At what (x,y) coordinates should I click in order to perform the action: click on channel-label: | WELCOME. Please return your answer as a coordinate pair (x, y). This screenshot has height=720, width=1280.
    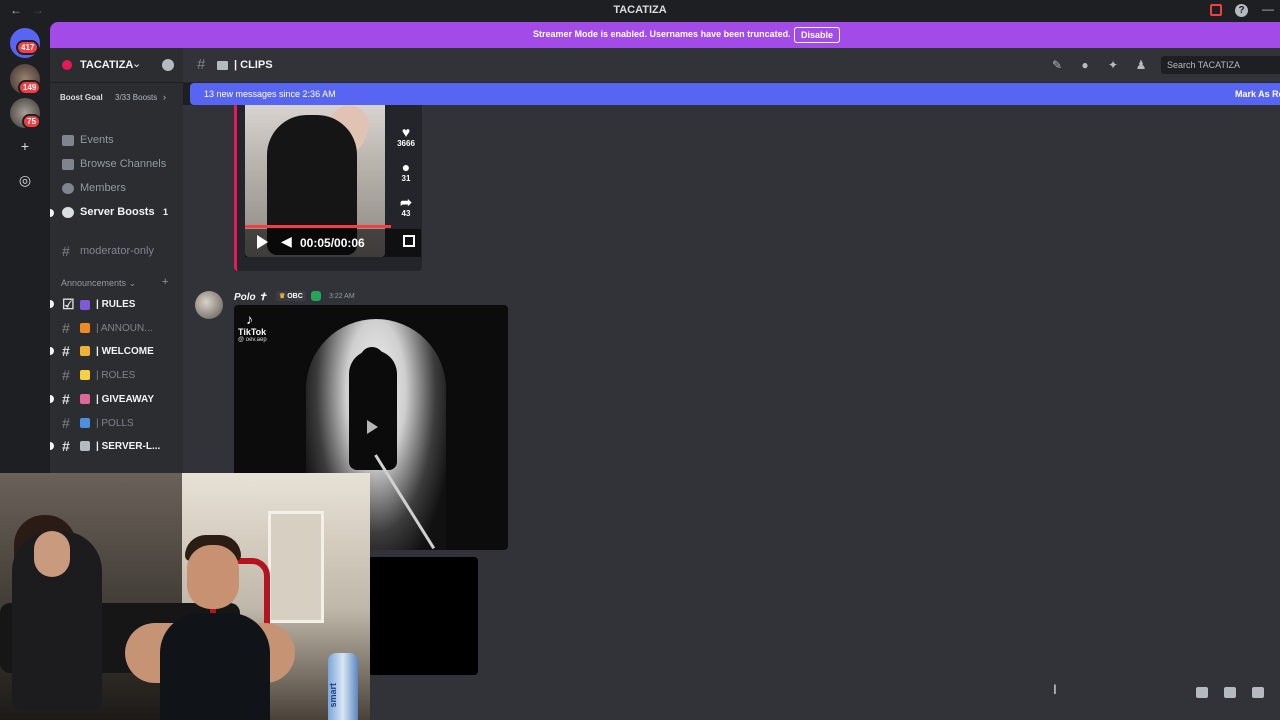
    Looking at the image, I should click on (125, 351).